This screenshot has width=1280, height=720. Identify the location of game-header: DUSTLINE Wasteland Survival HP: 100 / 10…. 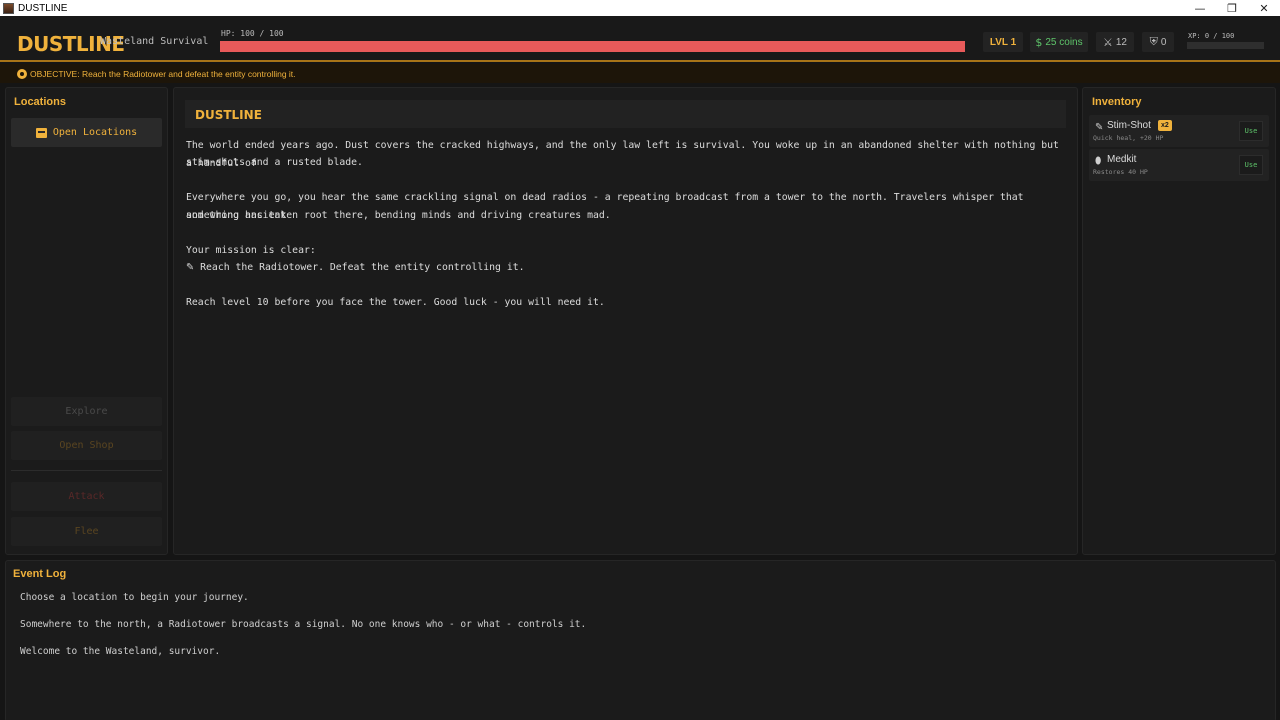
(640, 39).